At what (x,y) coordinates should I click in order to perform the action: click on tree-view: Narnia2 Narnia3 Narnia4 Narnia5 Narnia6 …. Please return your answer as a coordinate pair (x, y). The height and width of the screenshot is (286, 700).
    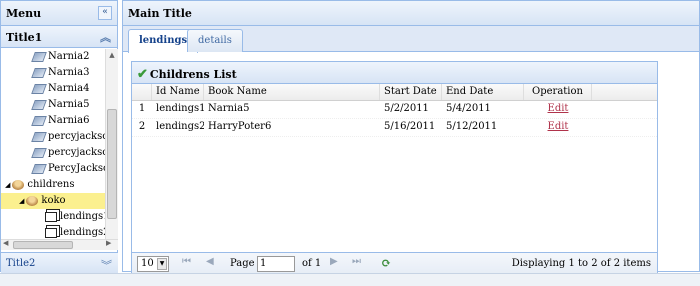
    Looking at the image, I should click on (53, 143).